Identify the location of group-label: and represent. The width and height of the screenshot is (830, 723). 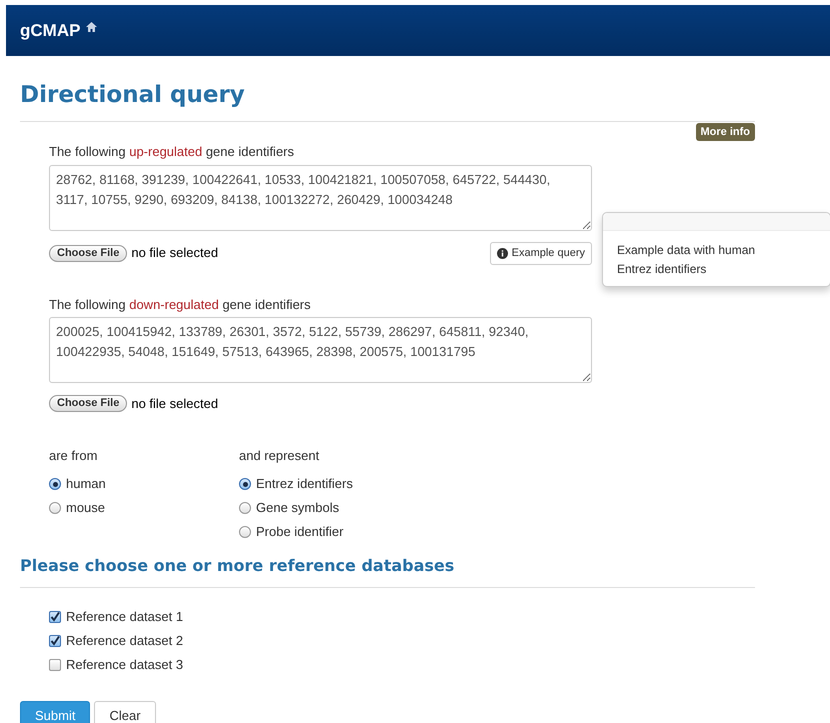
(279, 455).